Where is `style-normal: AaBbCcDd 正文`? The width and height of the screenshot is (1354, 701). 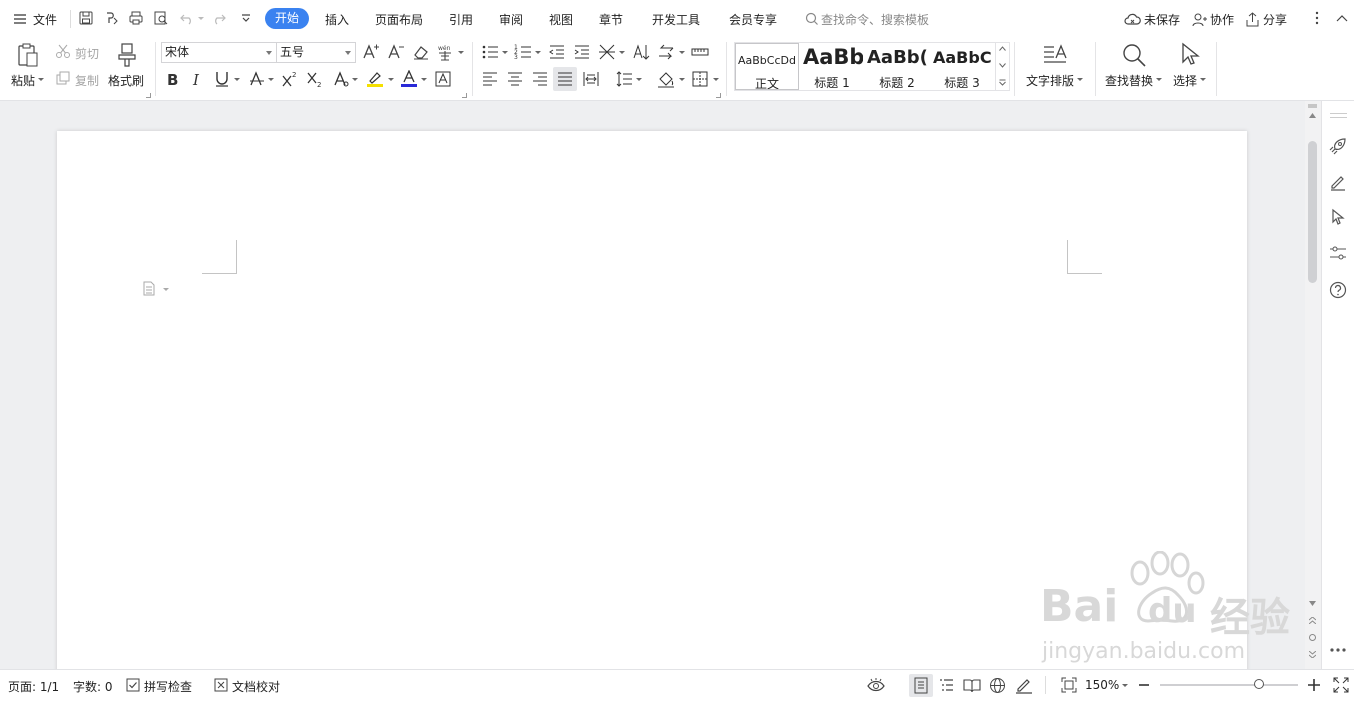 style-normal: AaBbCcDd 正文 is located at coordinates (767, 66).